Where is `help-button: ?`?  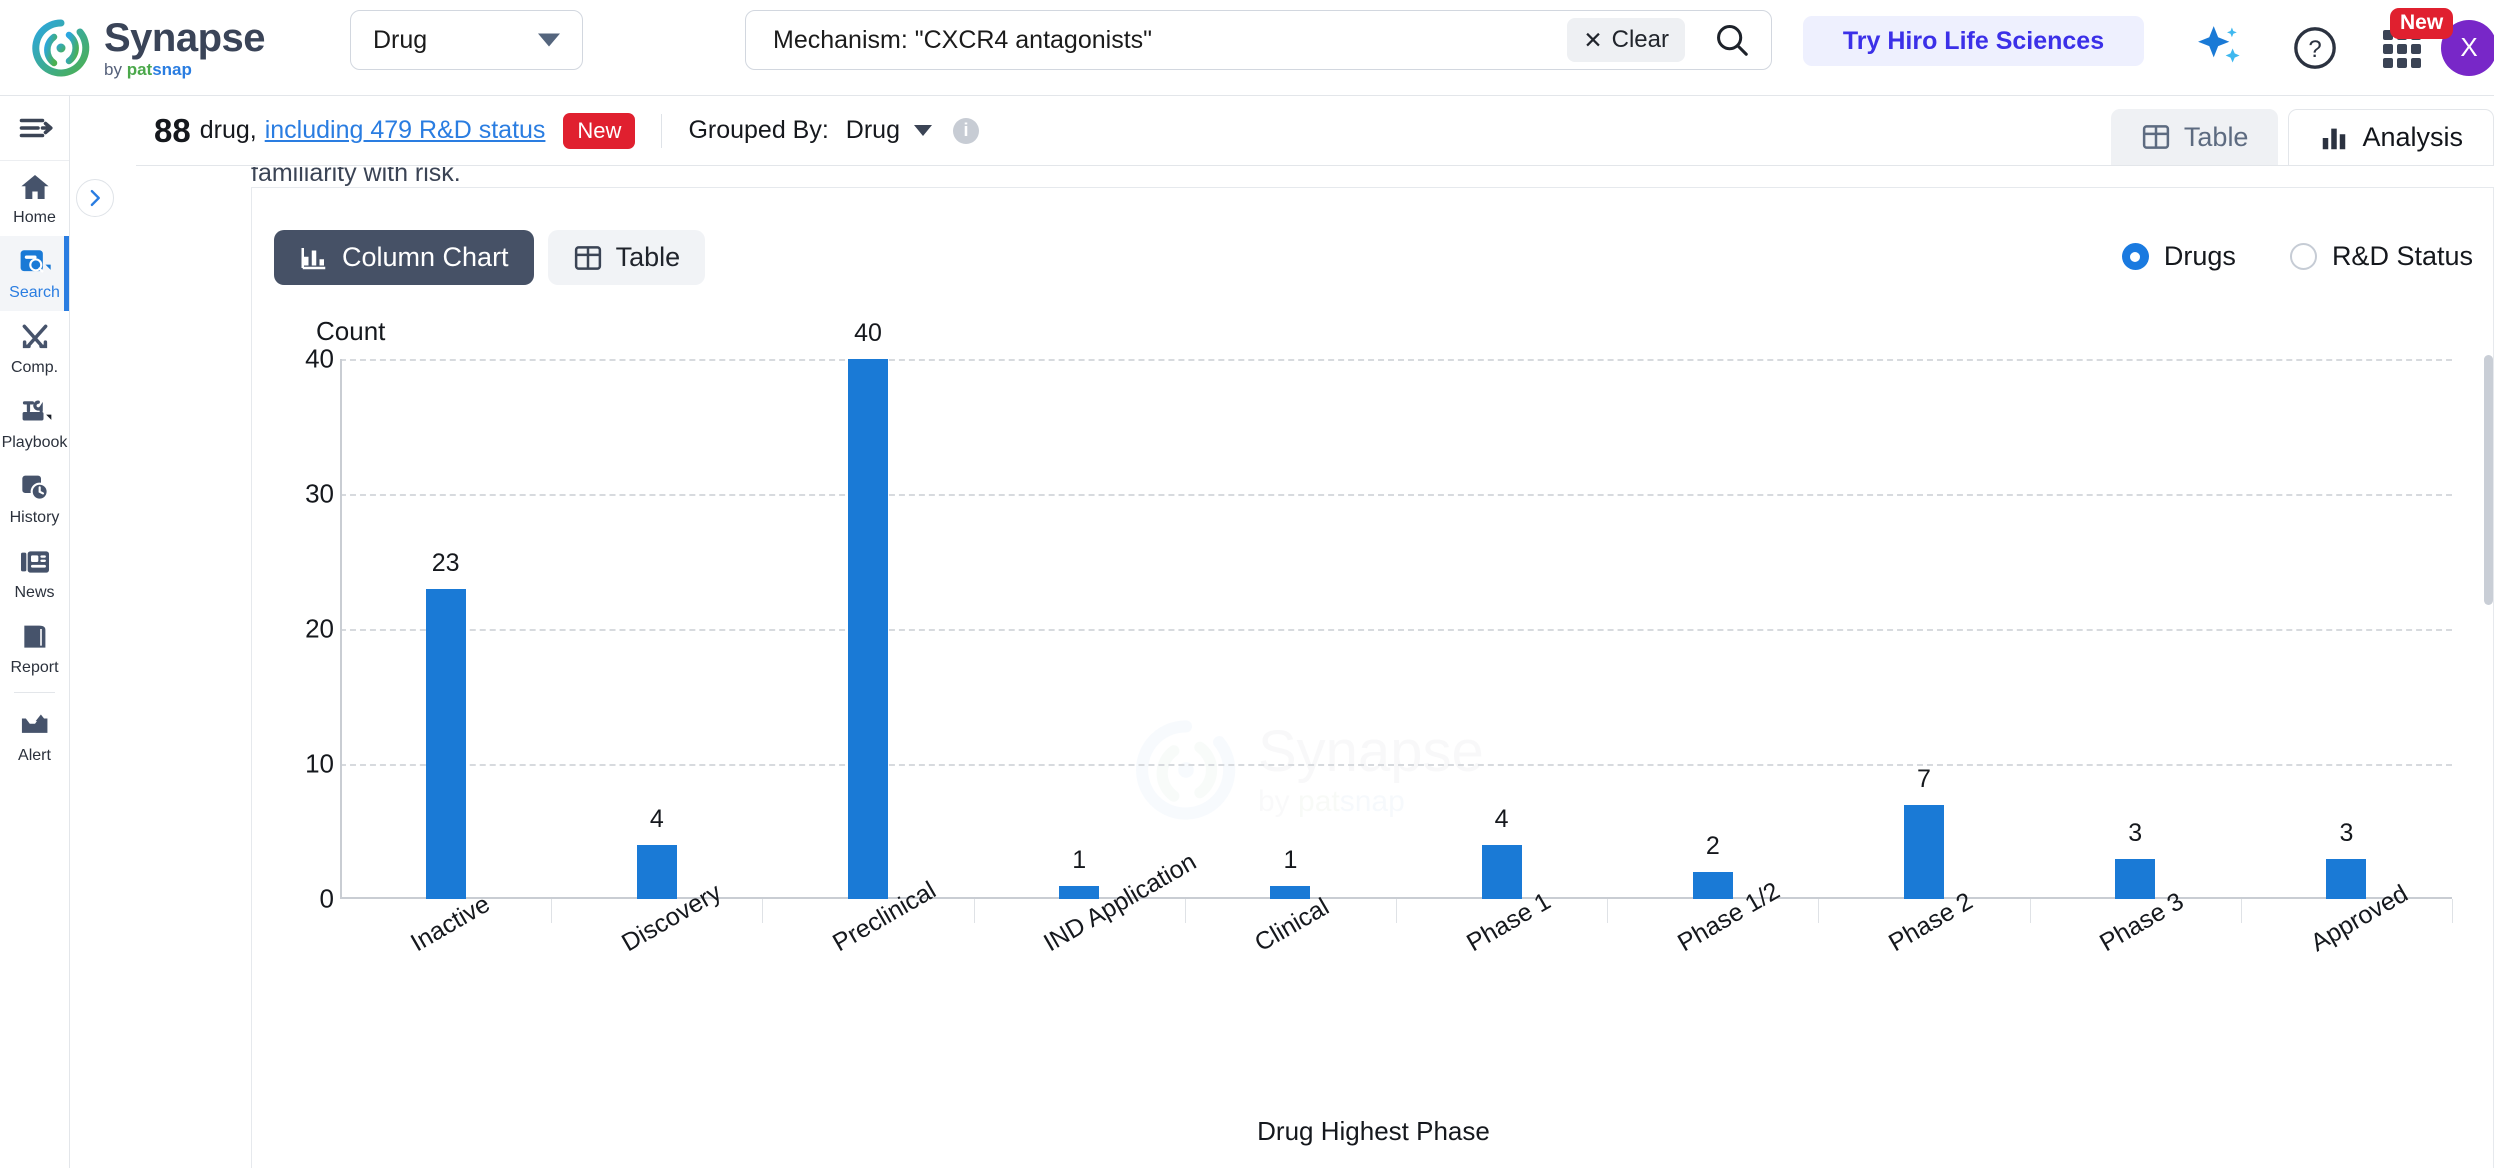 help-button: ? is located at coordinates (2315, 48).